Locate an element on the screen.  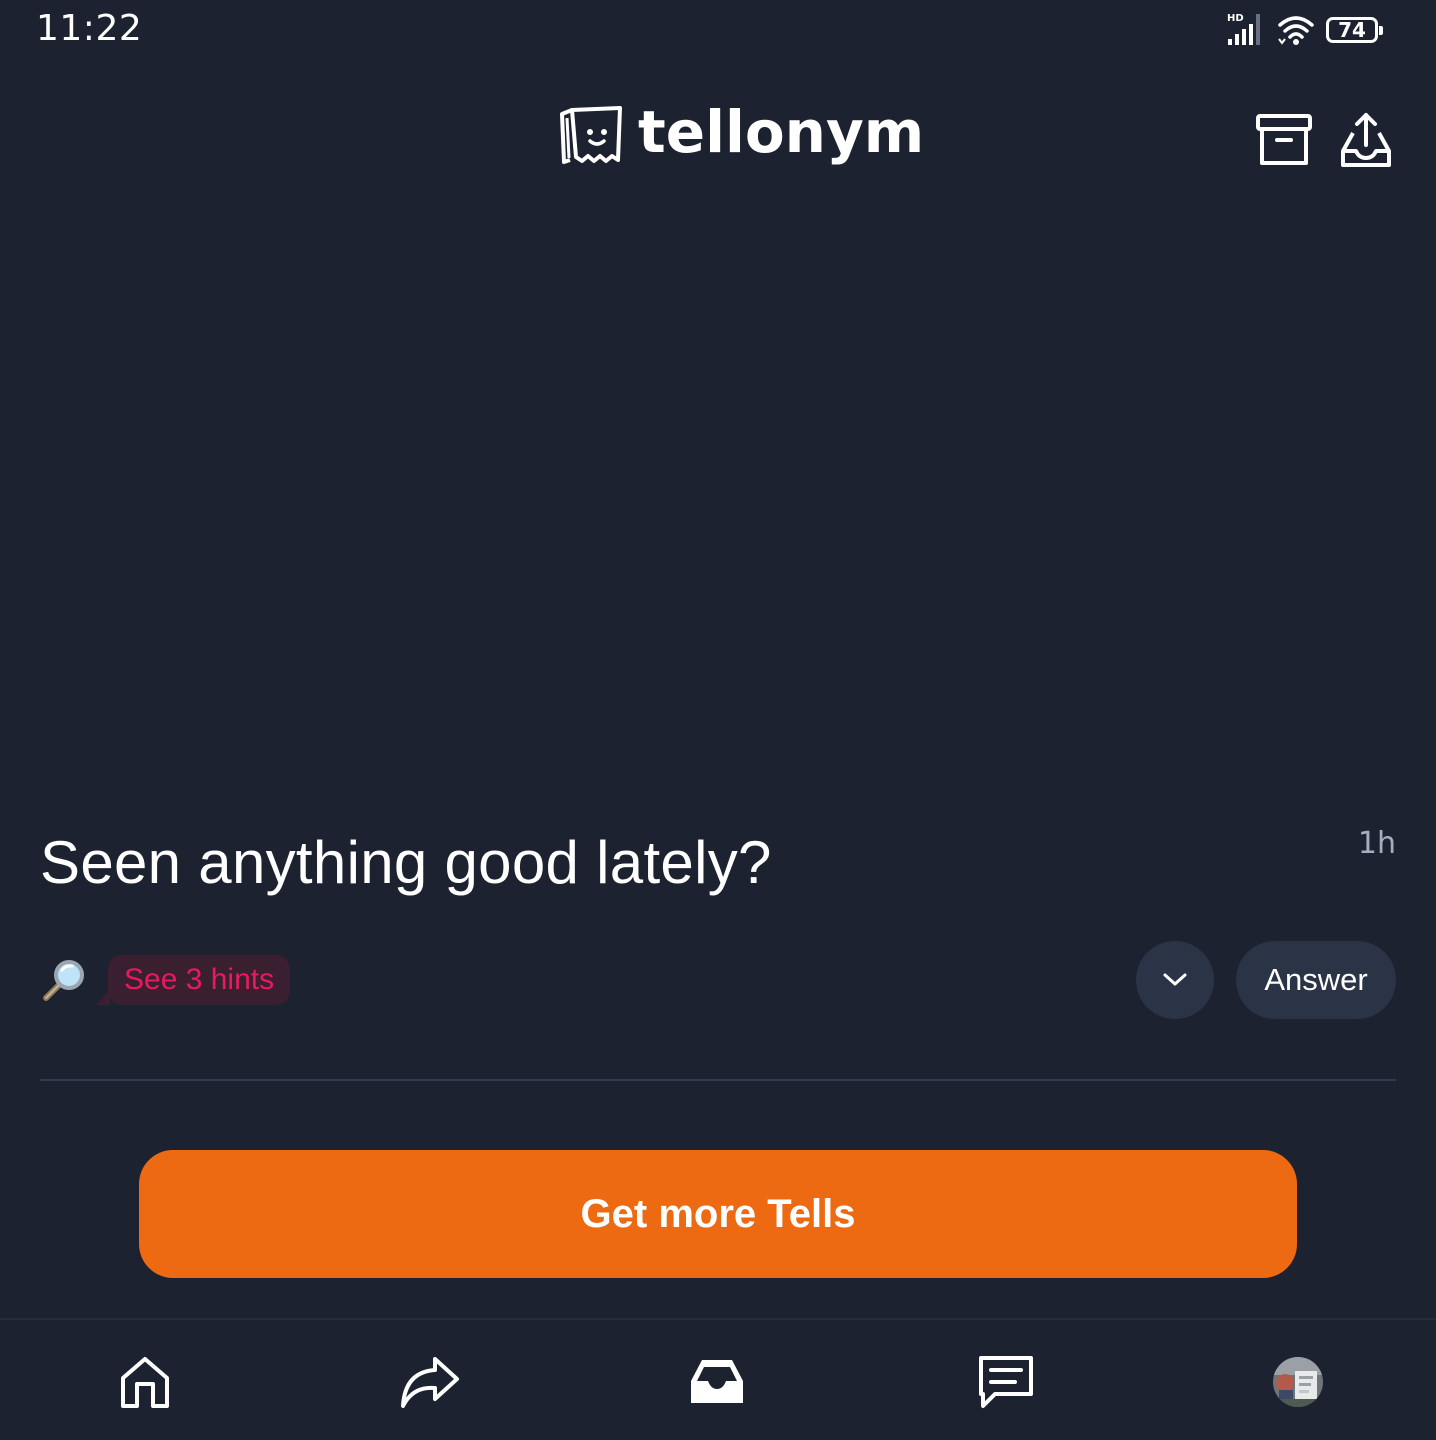
app-logo: tellonym is located at coordinates (741, 132).